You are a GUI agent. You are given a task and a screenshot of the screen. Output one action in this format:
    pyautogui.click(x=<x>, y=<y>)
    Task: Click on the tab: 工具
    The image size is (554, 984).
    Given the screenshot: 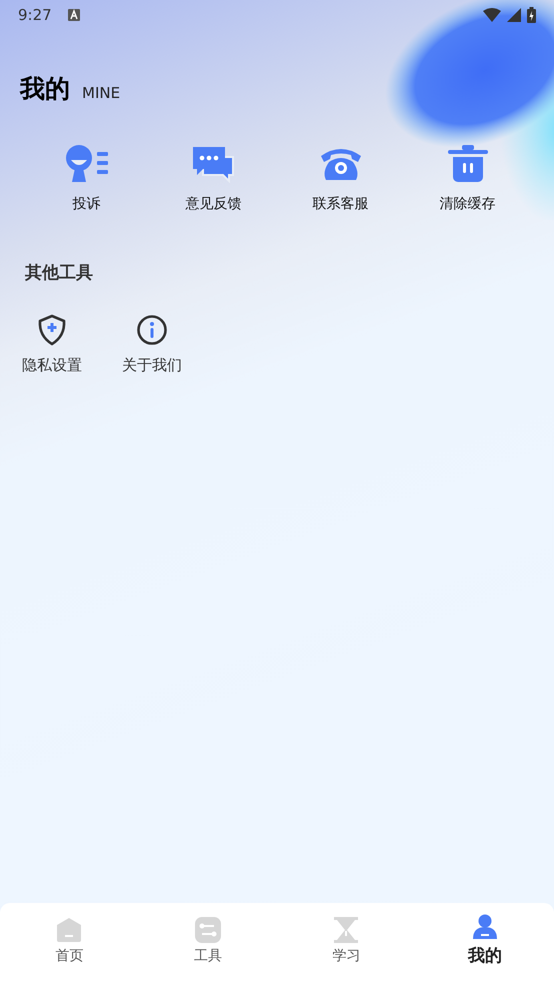 What is the action you would take?
    pyautogui.click(x=207, y=943)
    